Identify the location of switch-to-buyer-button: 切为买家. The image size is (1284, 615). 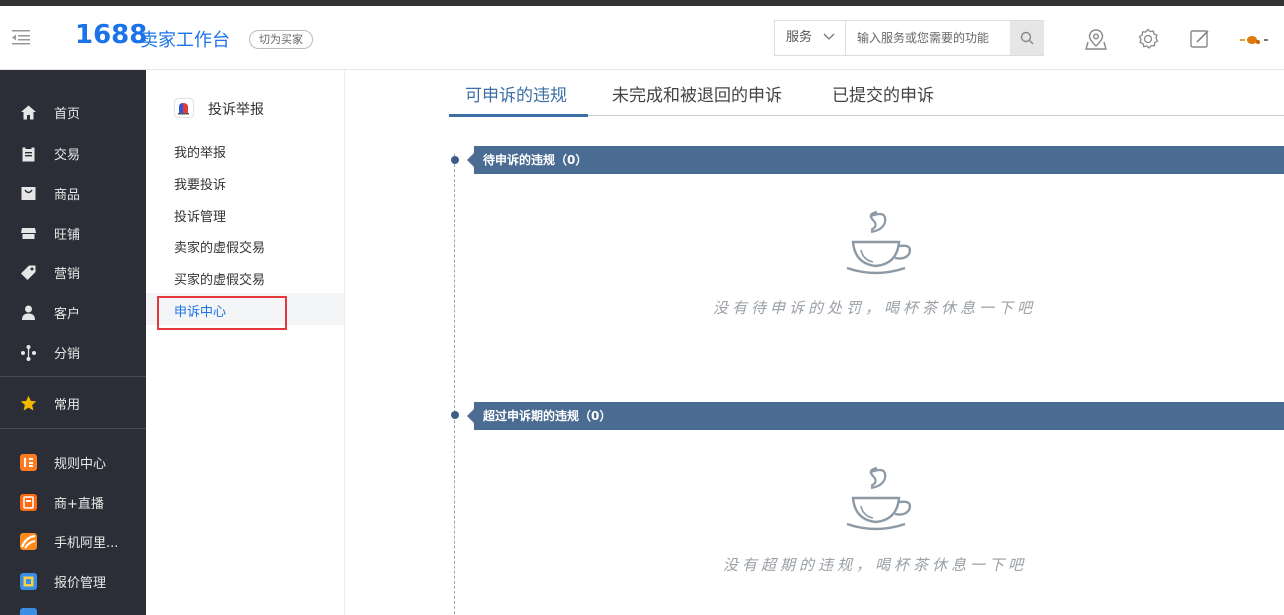
(281, 39).